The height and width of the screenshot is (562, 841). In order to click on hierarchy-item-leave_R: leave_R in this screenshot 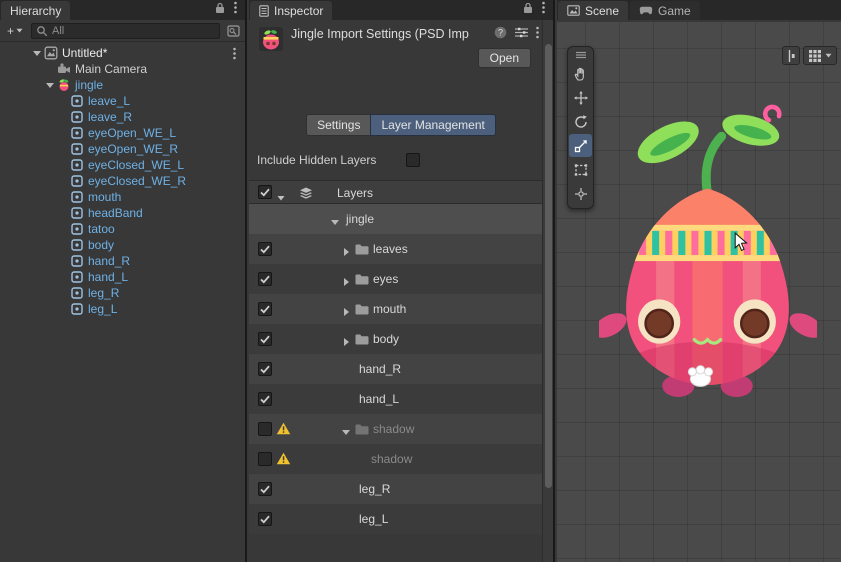, I will do `click(122, 117)`.